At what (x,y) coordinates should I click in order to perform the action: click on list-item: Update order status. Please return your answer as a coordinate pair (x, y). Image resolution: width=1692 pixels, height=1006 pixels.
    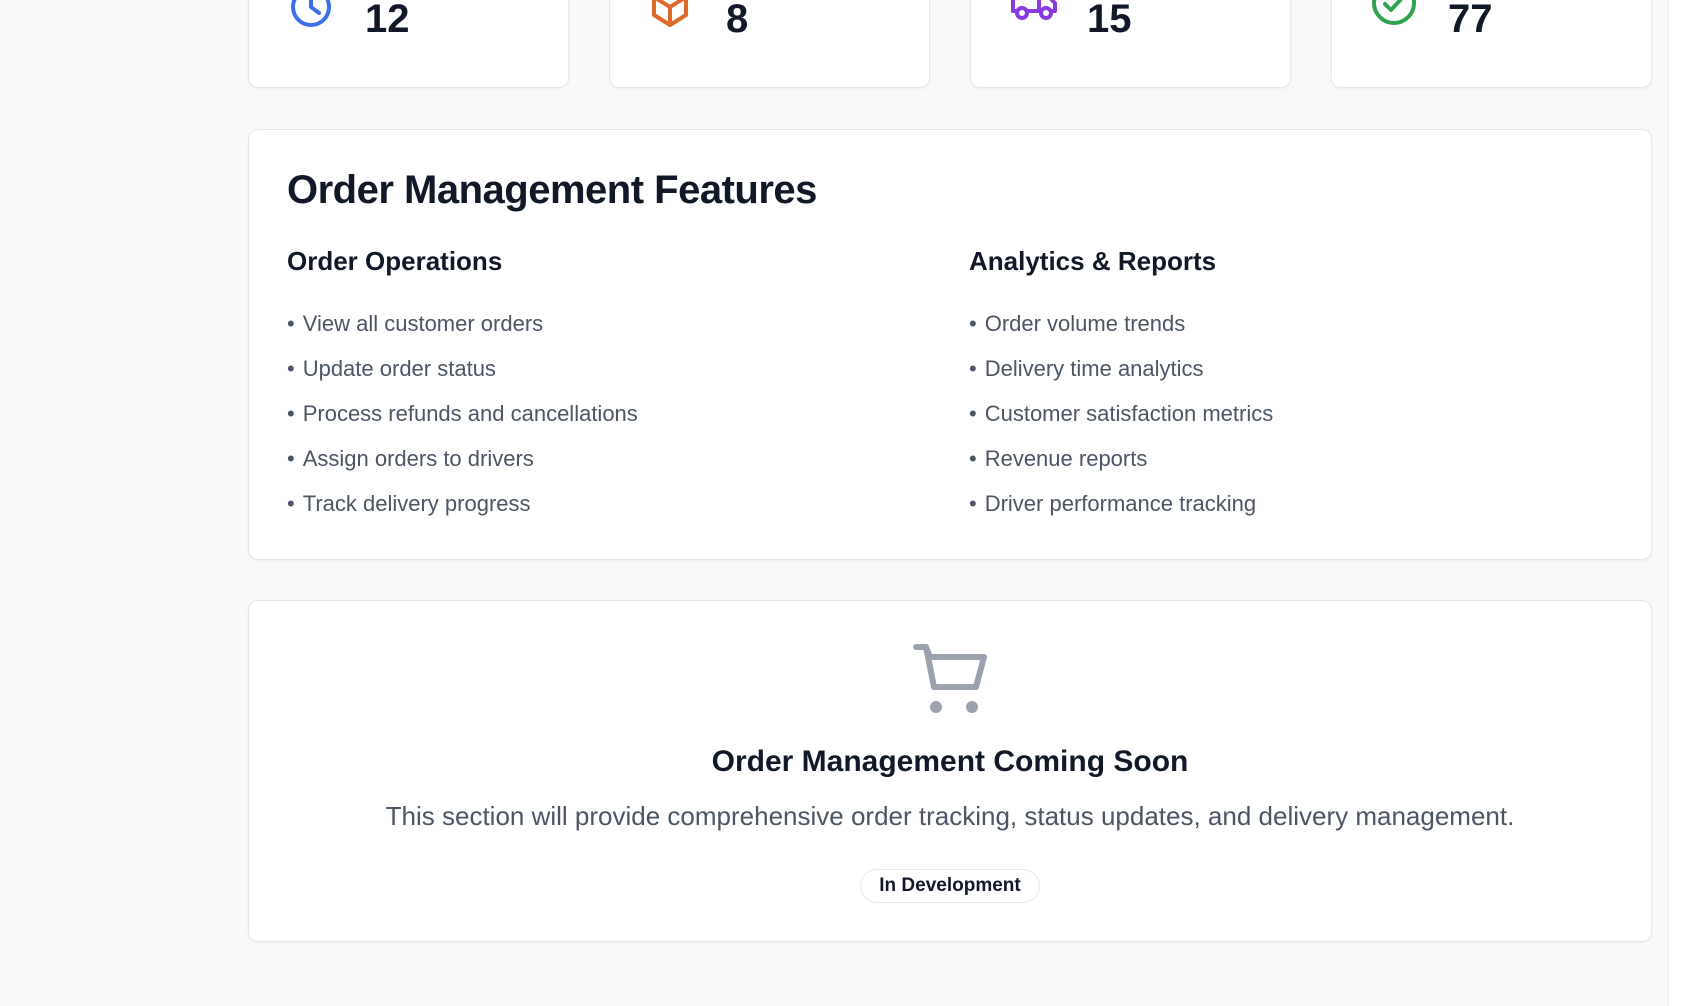
    Looking at the image, I should click on (462, 368).